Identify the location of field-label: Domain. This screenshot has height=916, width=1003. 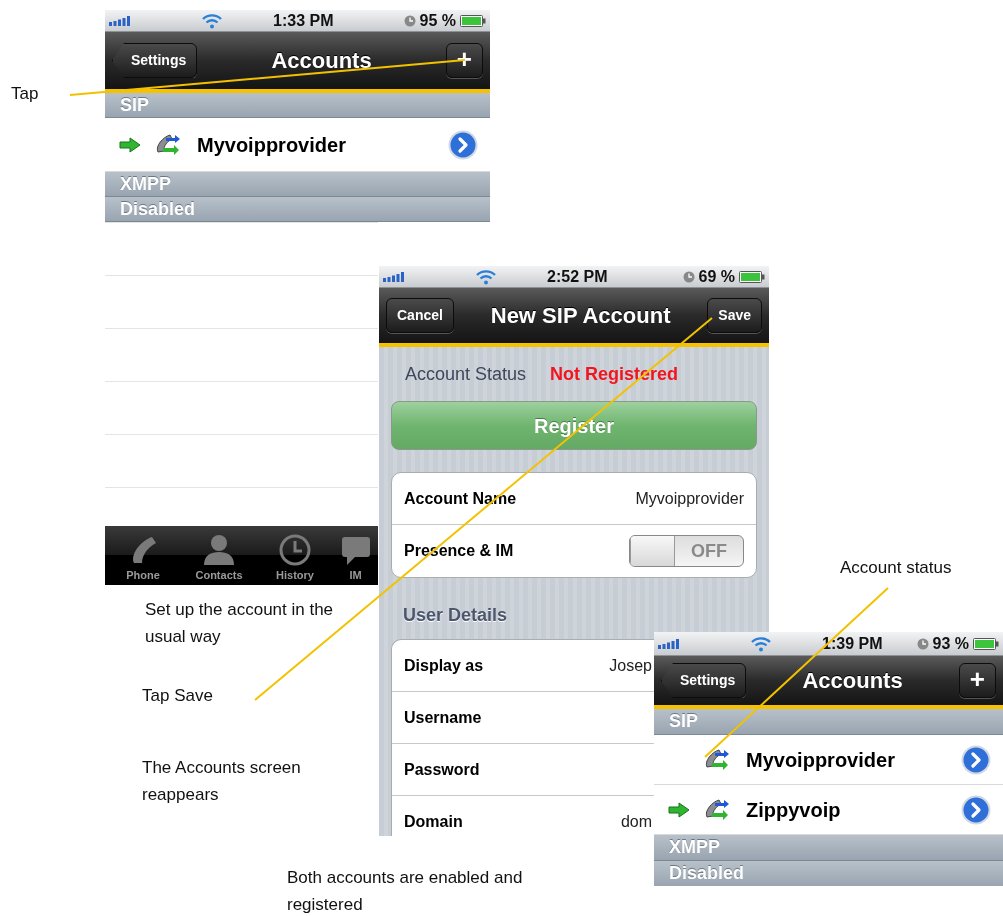
(433, 822).